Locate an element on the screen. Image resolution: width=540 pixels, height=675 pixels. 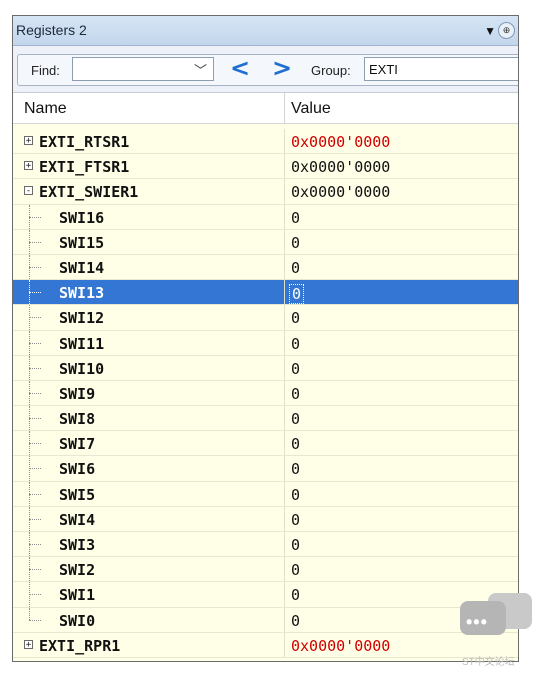
register-name: SWI7 is located at coordinates (77, 444).